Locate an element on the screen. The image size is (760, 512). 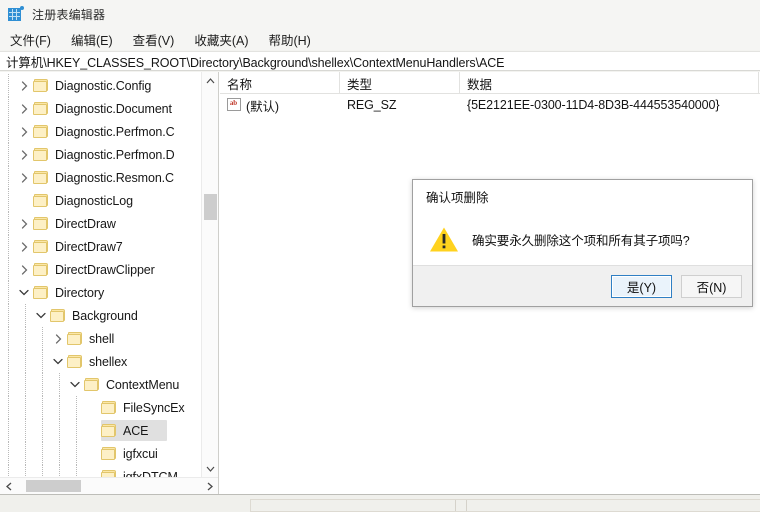
tree-item-label: Diagnostic.Config is located at coordinates (103, 85).